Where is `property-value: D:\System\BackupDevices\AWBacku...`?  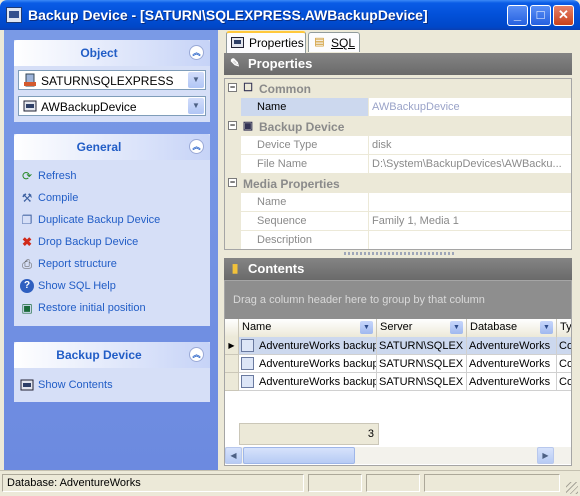 property-value: D:\System\BackupDevices\AWBacku... is located at coordinates (470, 164).